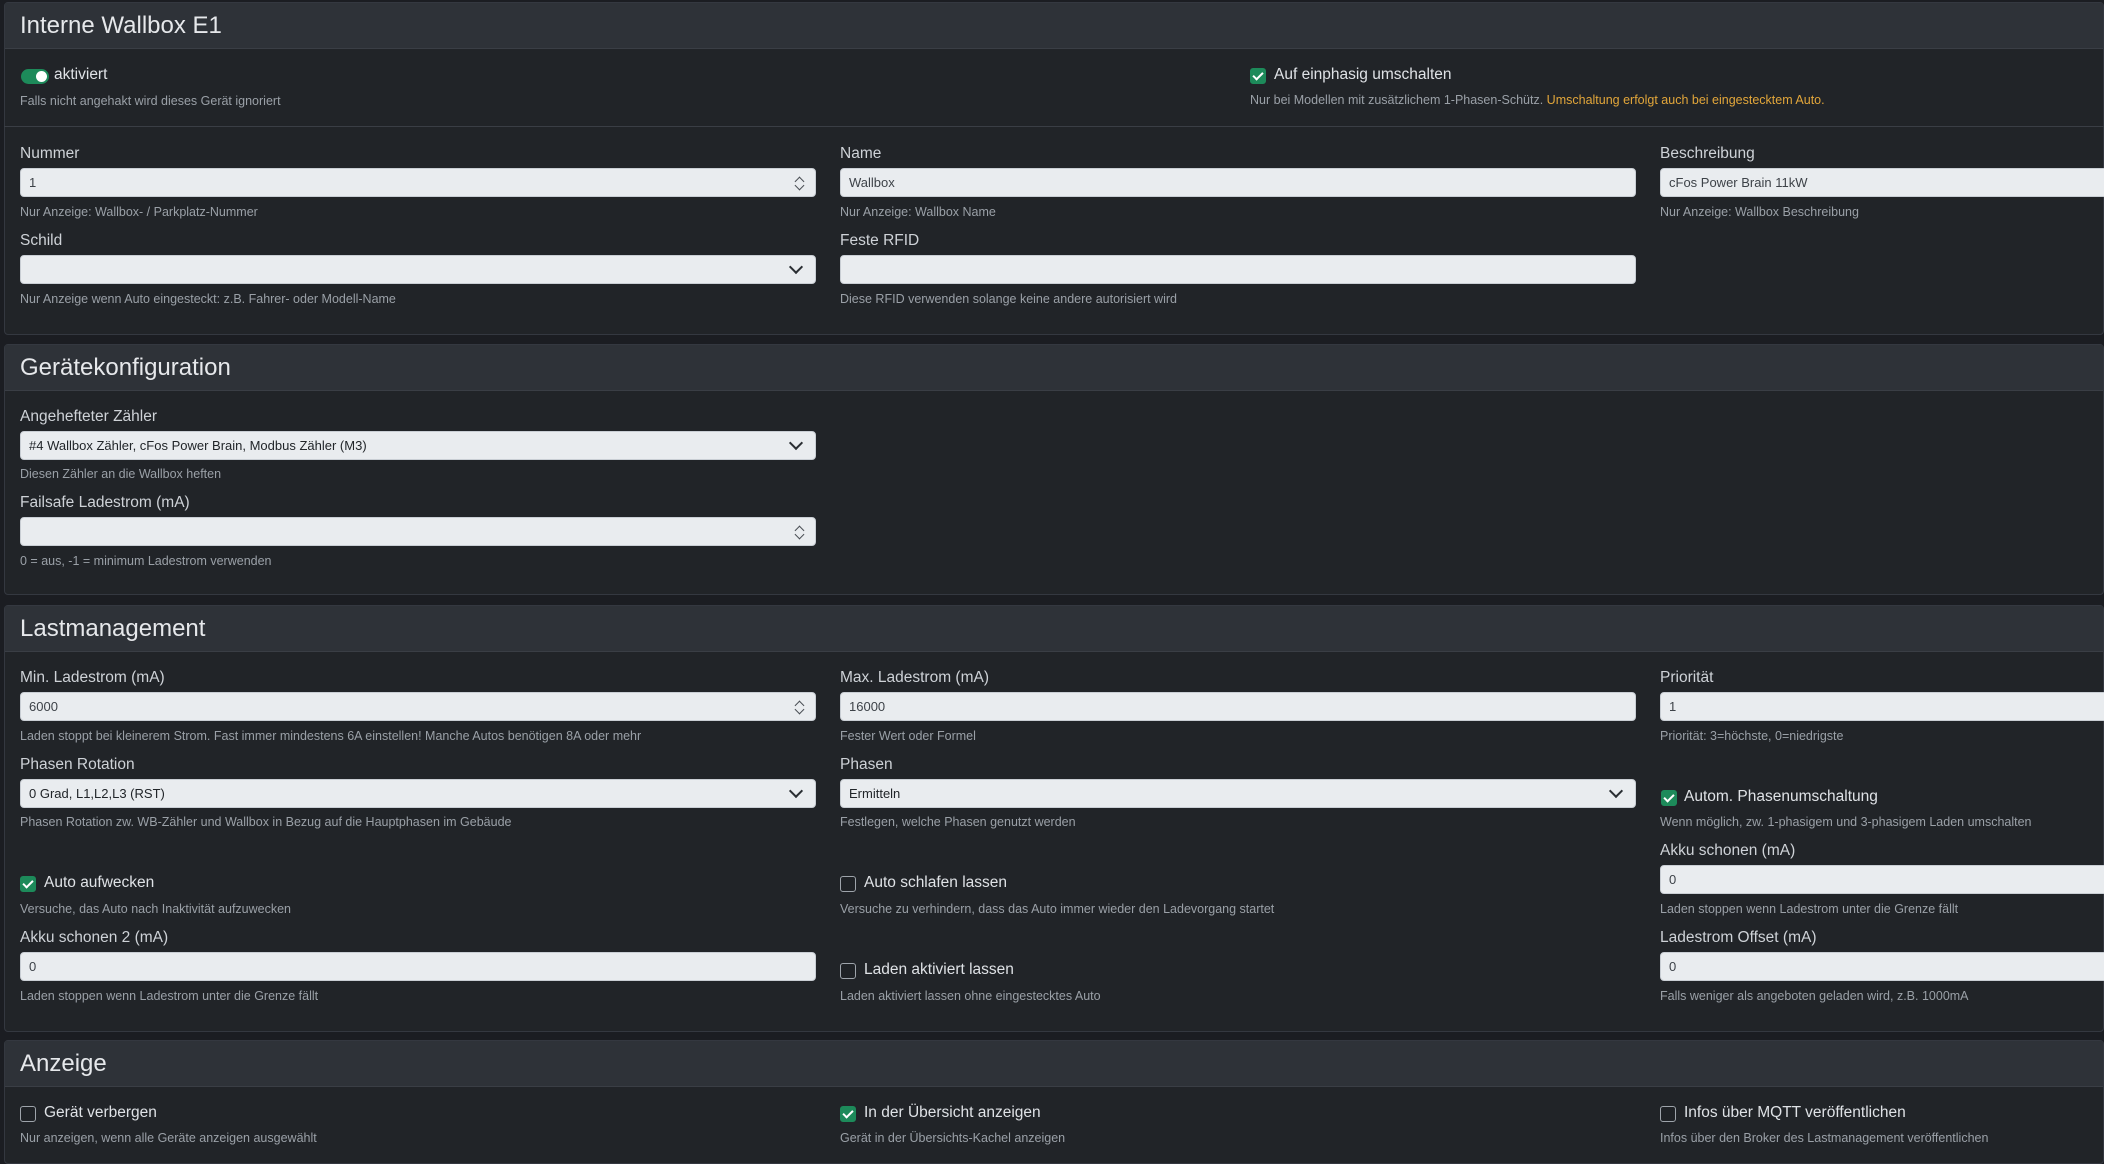 This screenshot has width=2104, height=1164. I want to click on nummer-label: Nummer, so click(50, 153).